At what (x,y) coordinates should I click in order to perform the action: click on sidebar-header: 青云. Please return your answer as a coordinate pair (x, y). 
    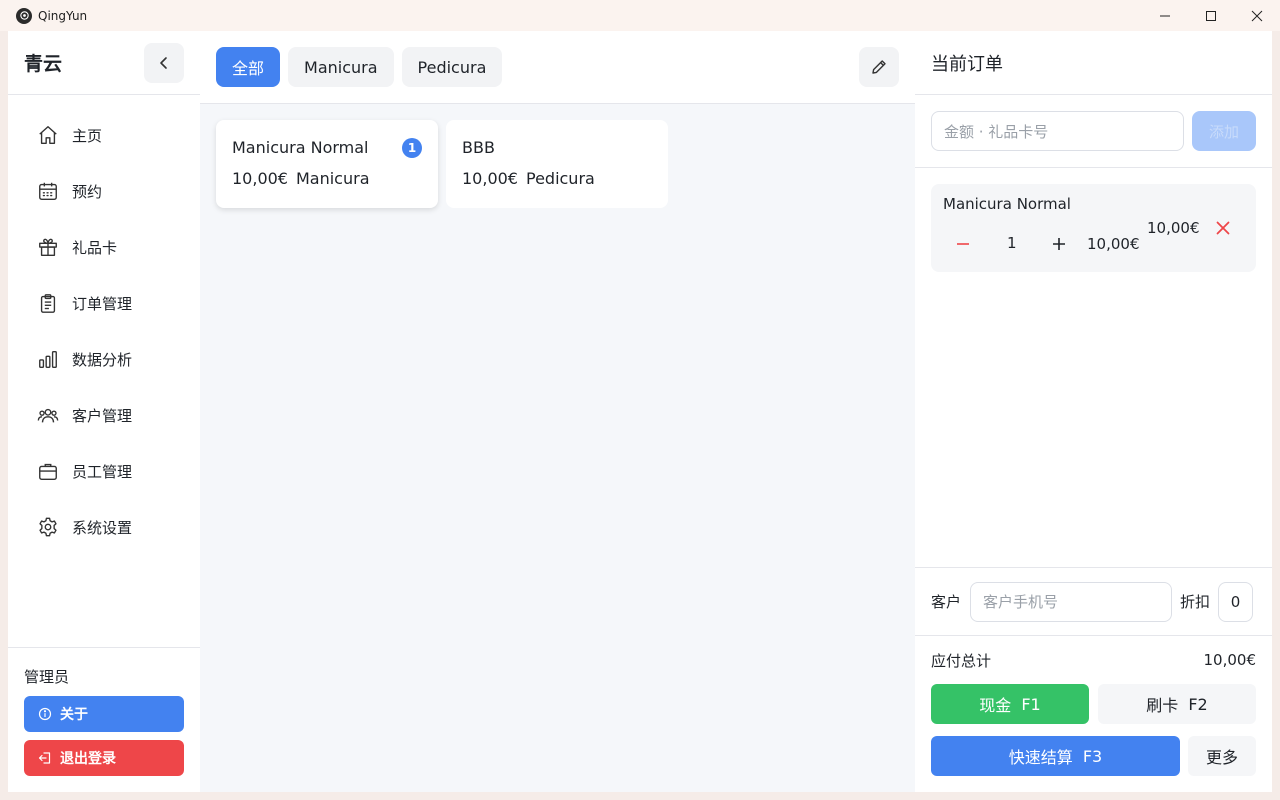
    Looking at the image, I should click on (104, 63).